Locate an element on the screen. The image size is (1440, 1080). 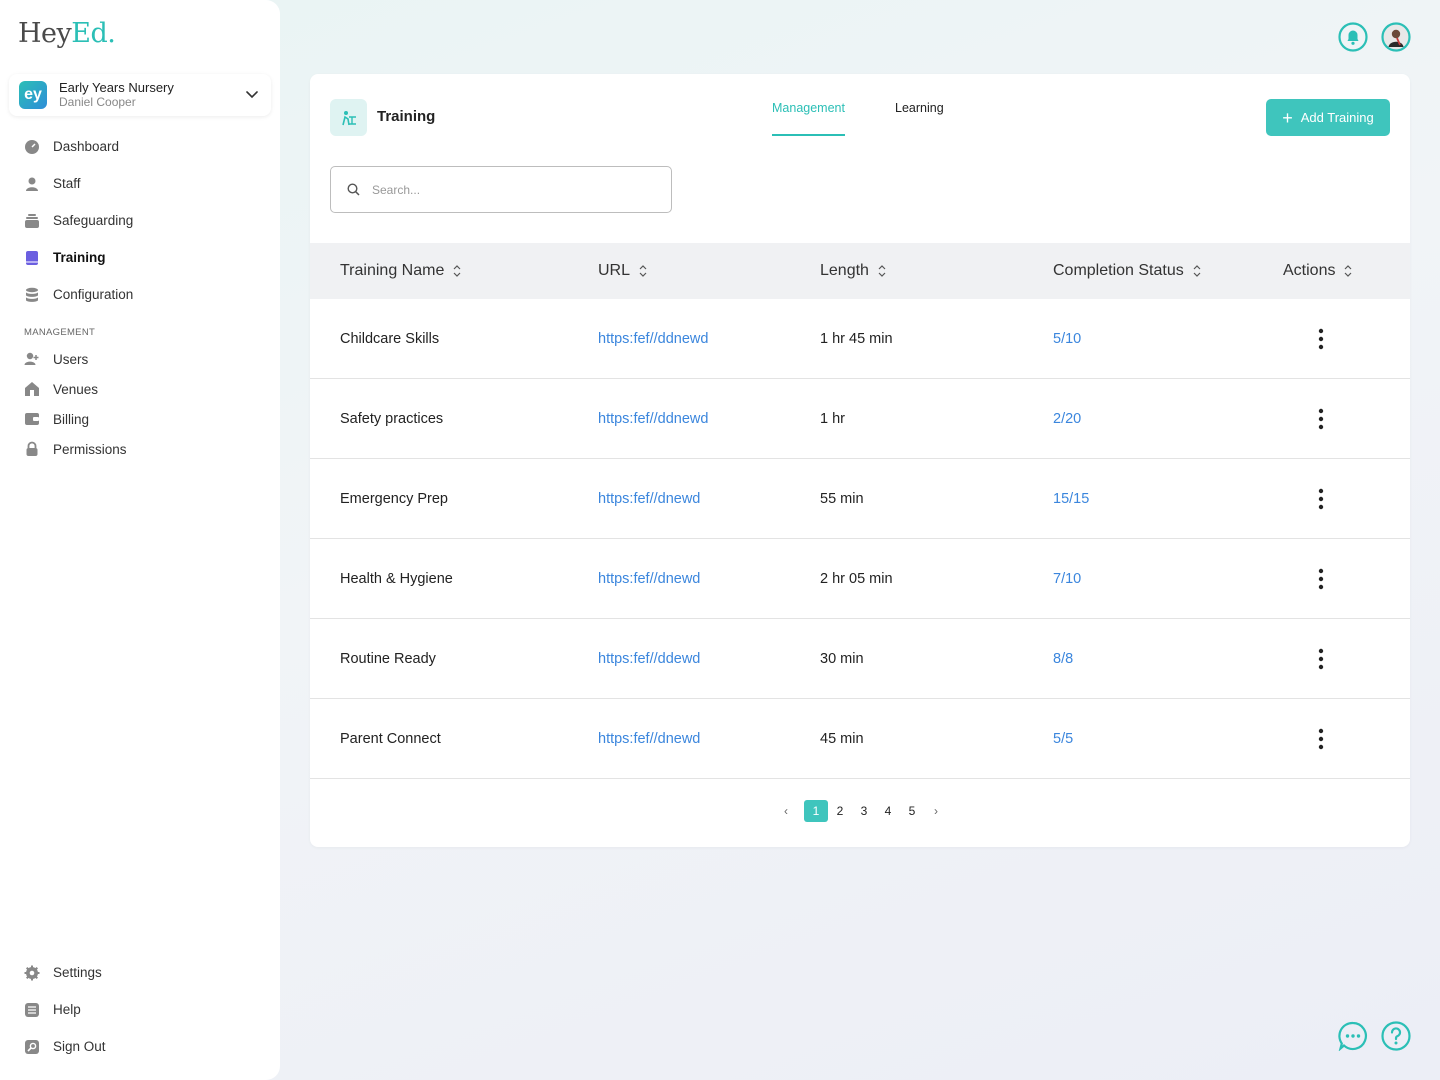
sidebar-item-label: Training is located at coordinates (79, 257).